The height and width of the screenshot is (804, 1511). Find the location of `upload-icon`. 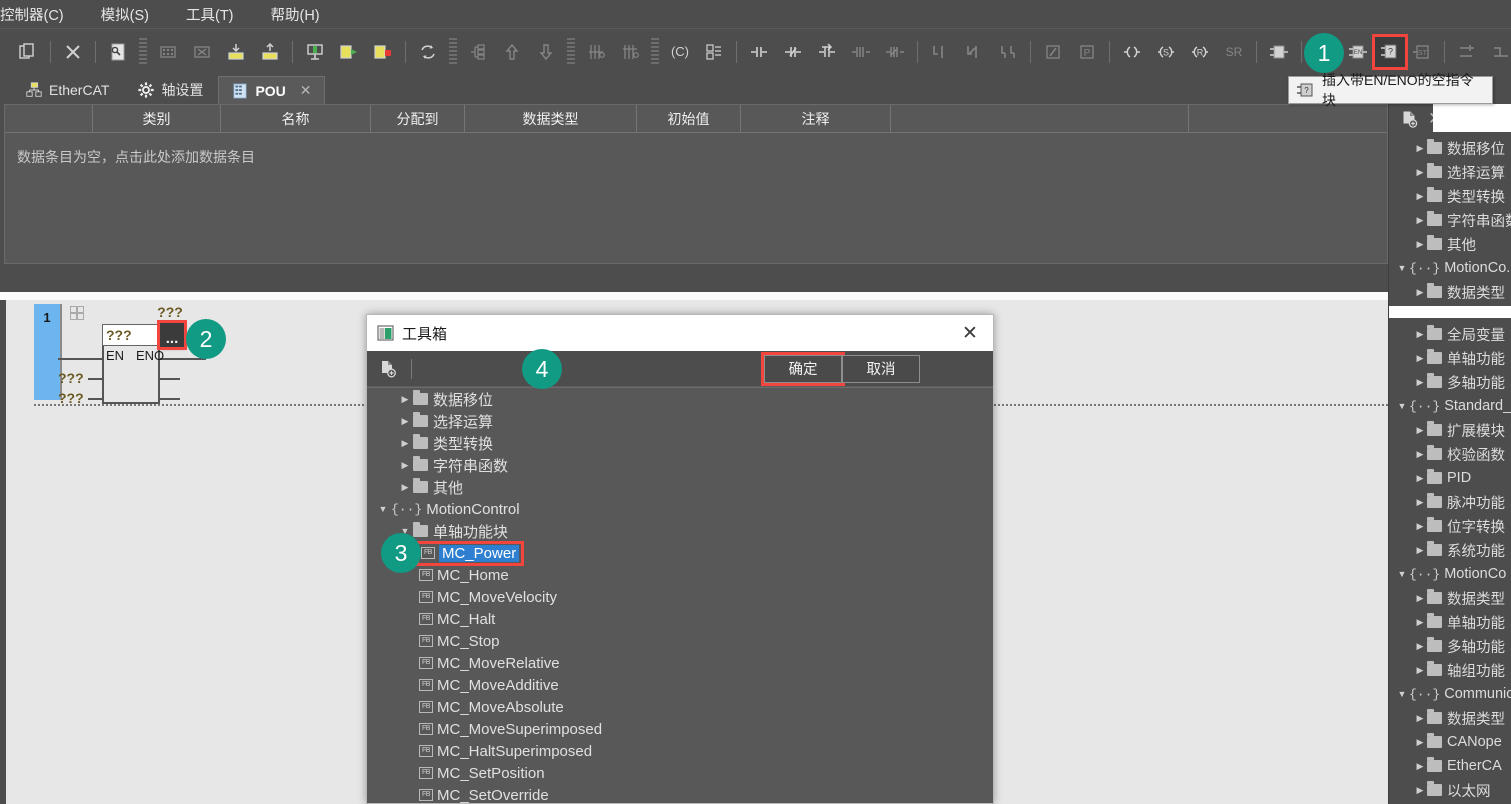

upload-icon is located at coordinates (270, 52).